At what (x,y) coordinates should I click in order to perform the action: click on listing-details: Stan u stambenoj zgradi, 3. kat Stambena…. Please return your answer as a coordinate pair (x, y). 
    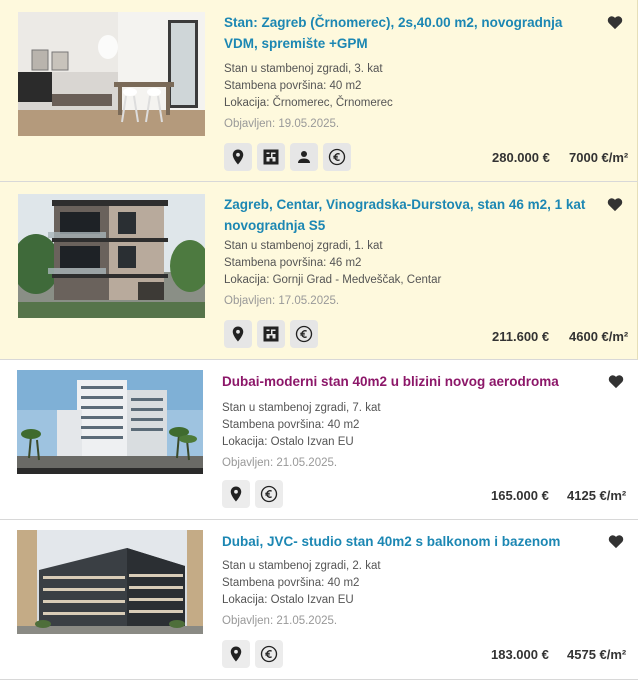
    Looking at the image, I should click on (308, 97).